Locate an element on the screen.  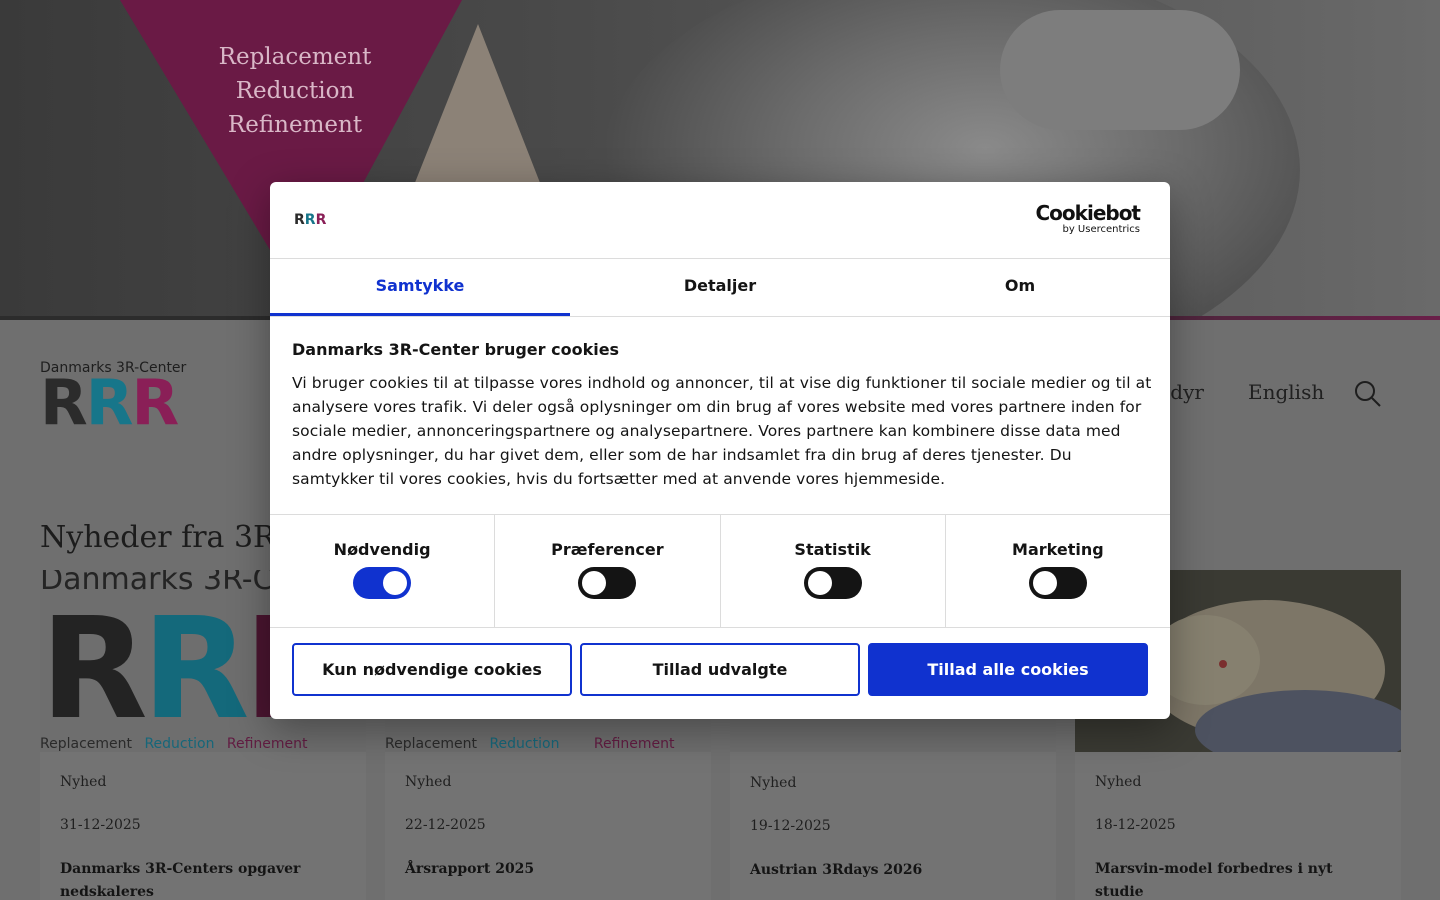
toggle-marketing: Marketing is located at coordinates (1058, 571).